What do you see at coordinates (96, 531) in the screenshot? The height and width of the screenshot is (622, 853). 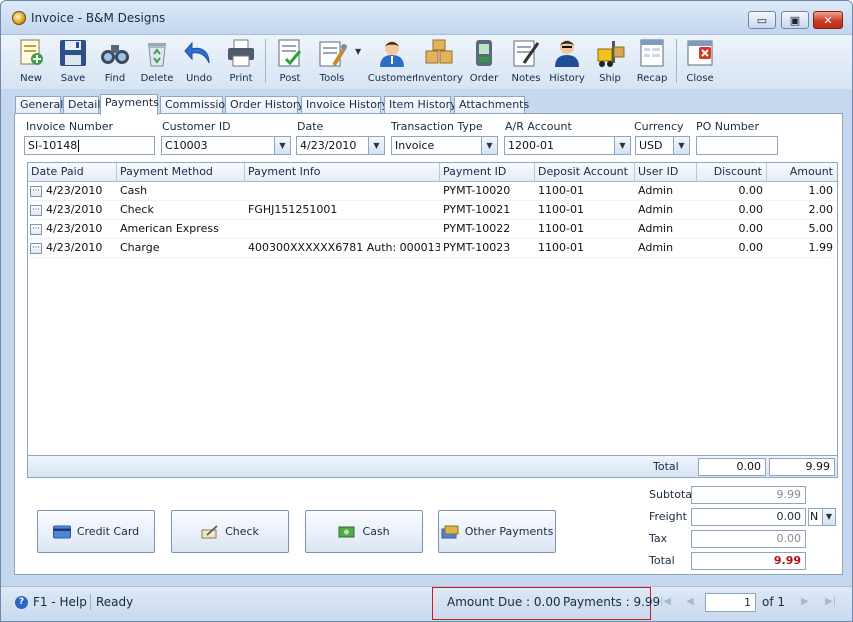 I see `credit-card-button: Credit Card` at bounding box center [96, 531].